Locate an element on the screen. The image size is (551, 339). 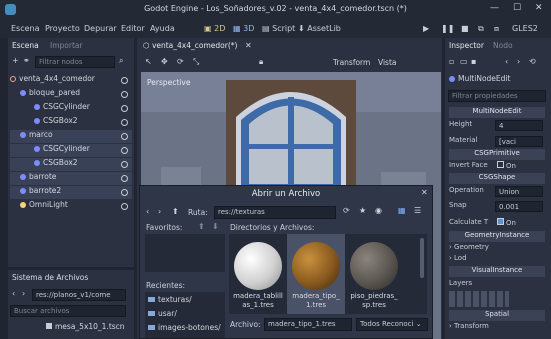
workspace-assetlib-tab: ⬇ AssetLib is located at coordinates (319, 28).